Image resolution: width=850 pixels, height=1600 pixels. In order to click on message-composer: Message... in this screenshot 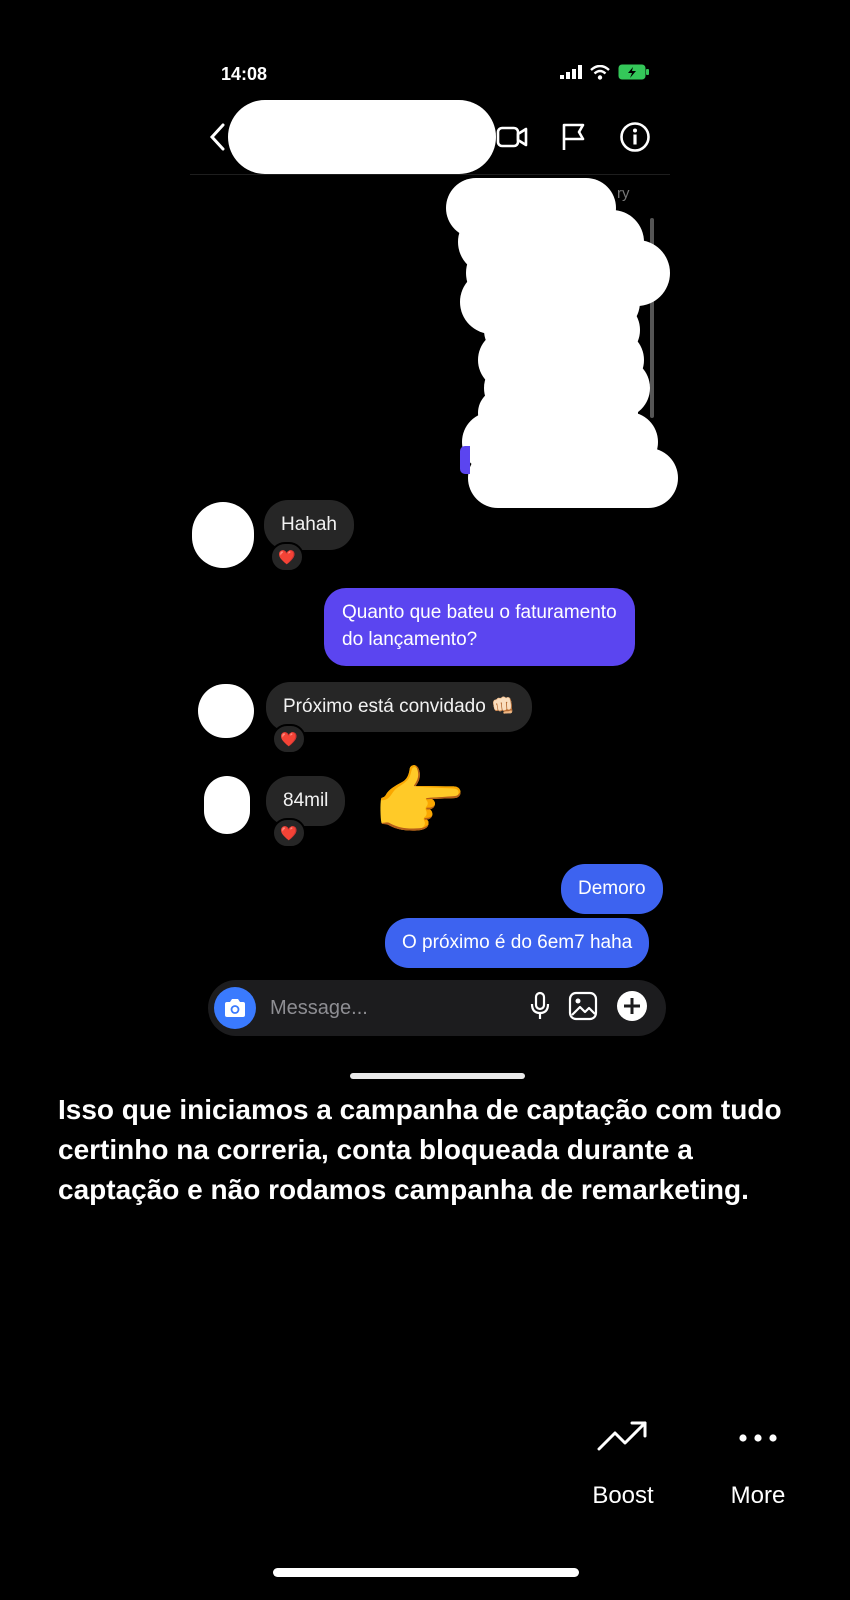, I will do `click(437, 1008)`.